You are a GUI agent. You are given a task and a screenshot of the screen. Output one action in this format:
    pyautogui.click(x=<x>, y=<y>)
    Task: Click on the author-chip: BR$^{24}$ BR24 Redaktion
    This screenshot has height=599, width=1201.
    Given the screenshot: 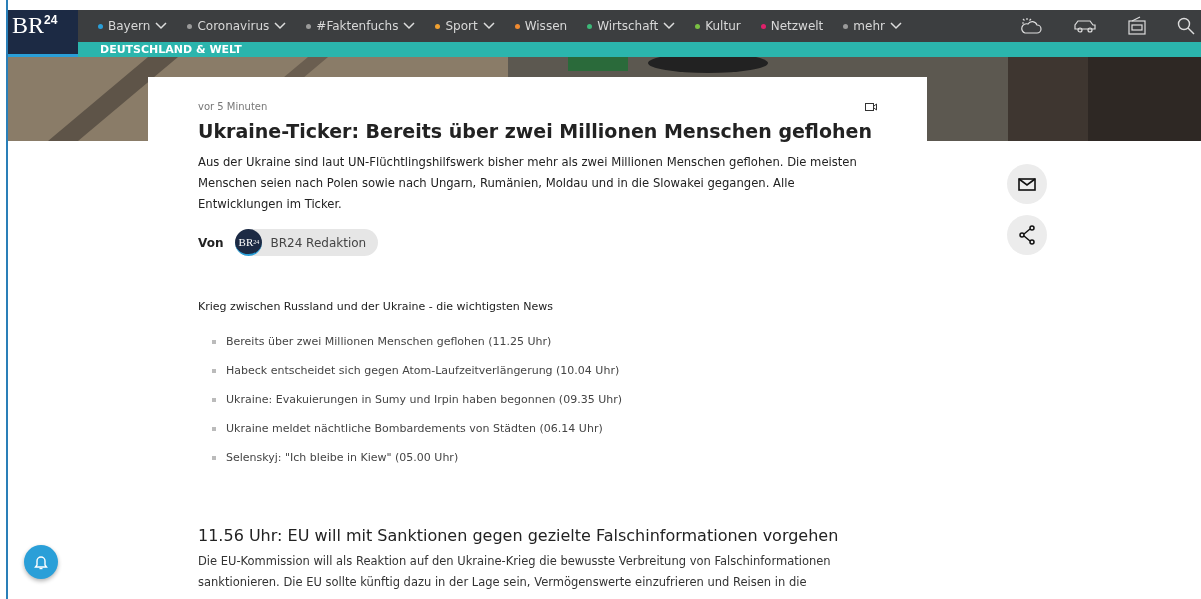 What is the action you would take?
    pyautogui.click(x=307, y=242)
    